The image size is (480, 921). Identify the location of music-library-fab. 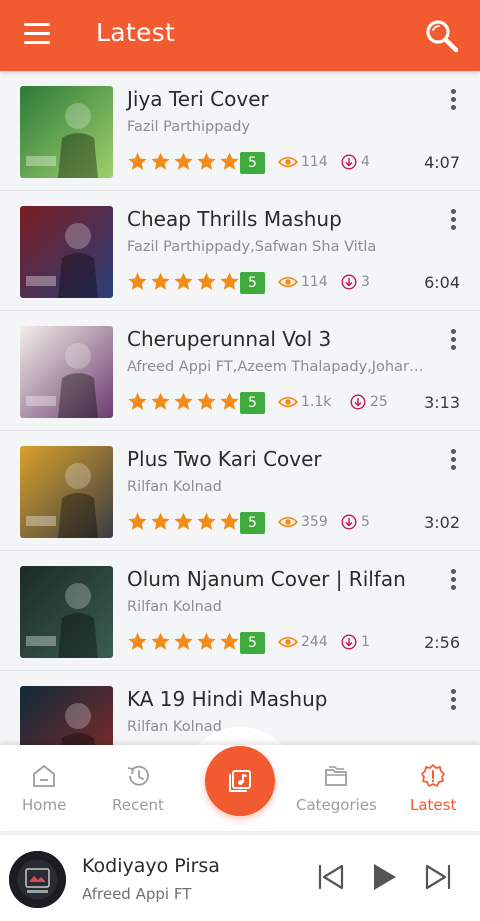
(240, 781).